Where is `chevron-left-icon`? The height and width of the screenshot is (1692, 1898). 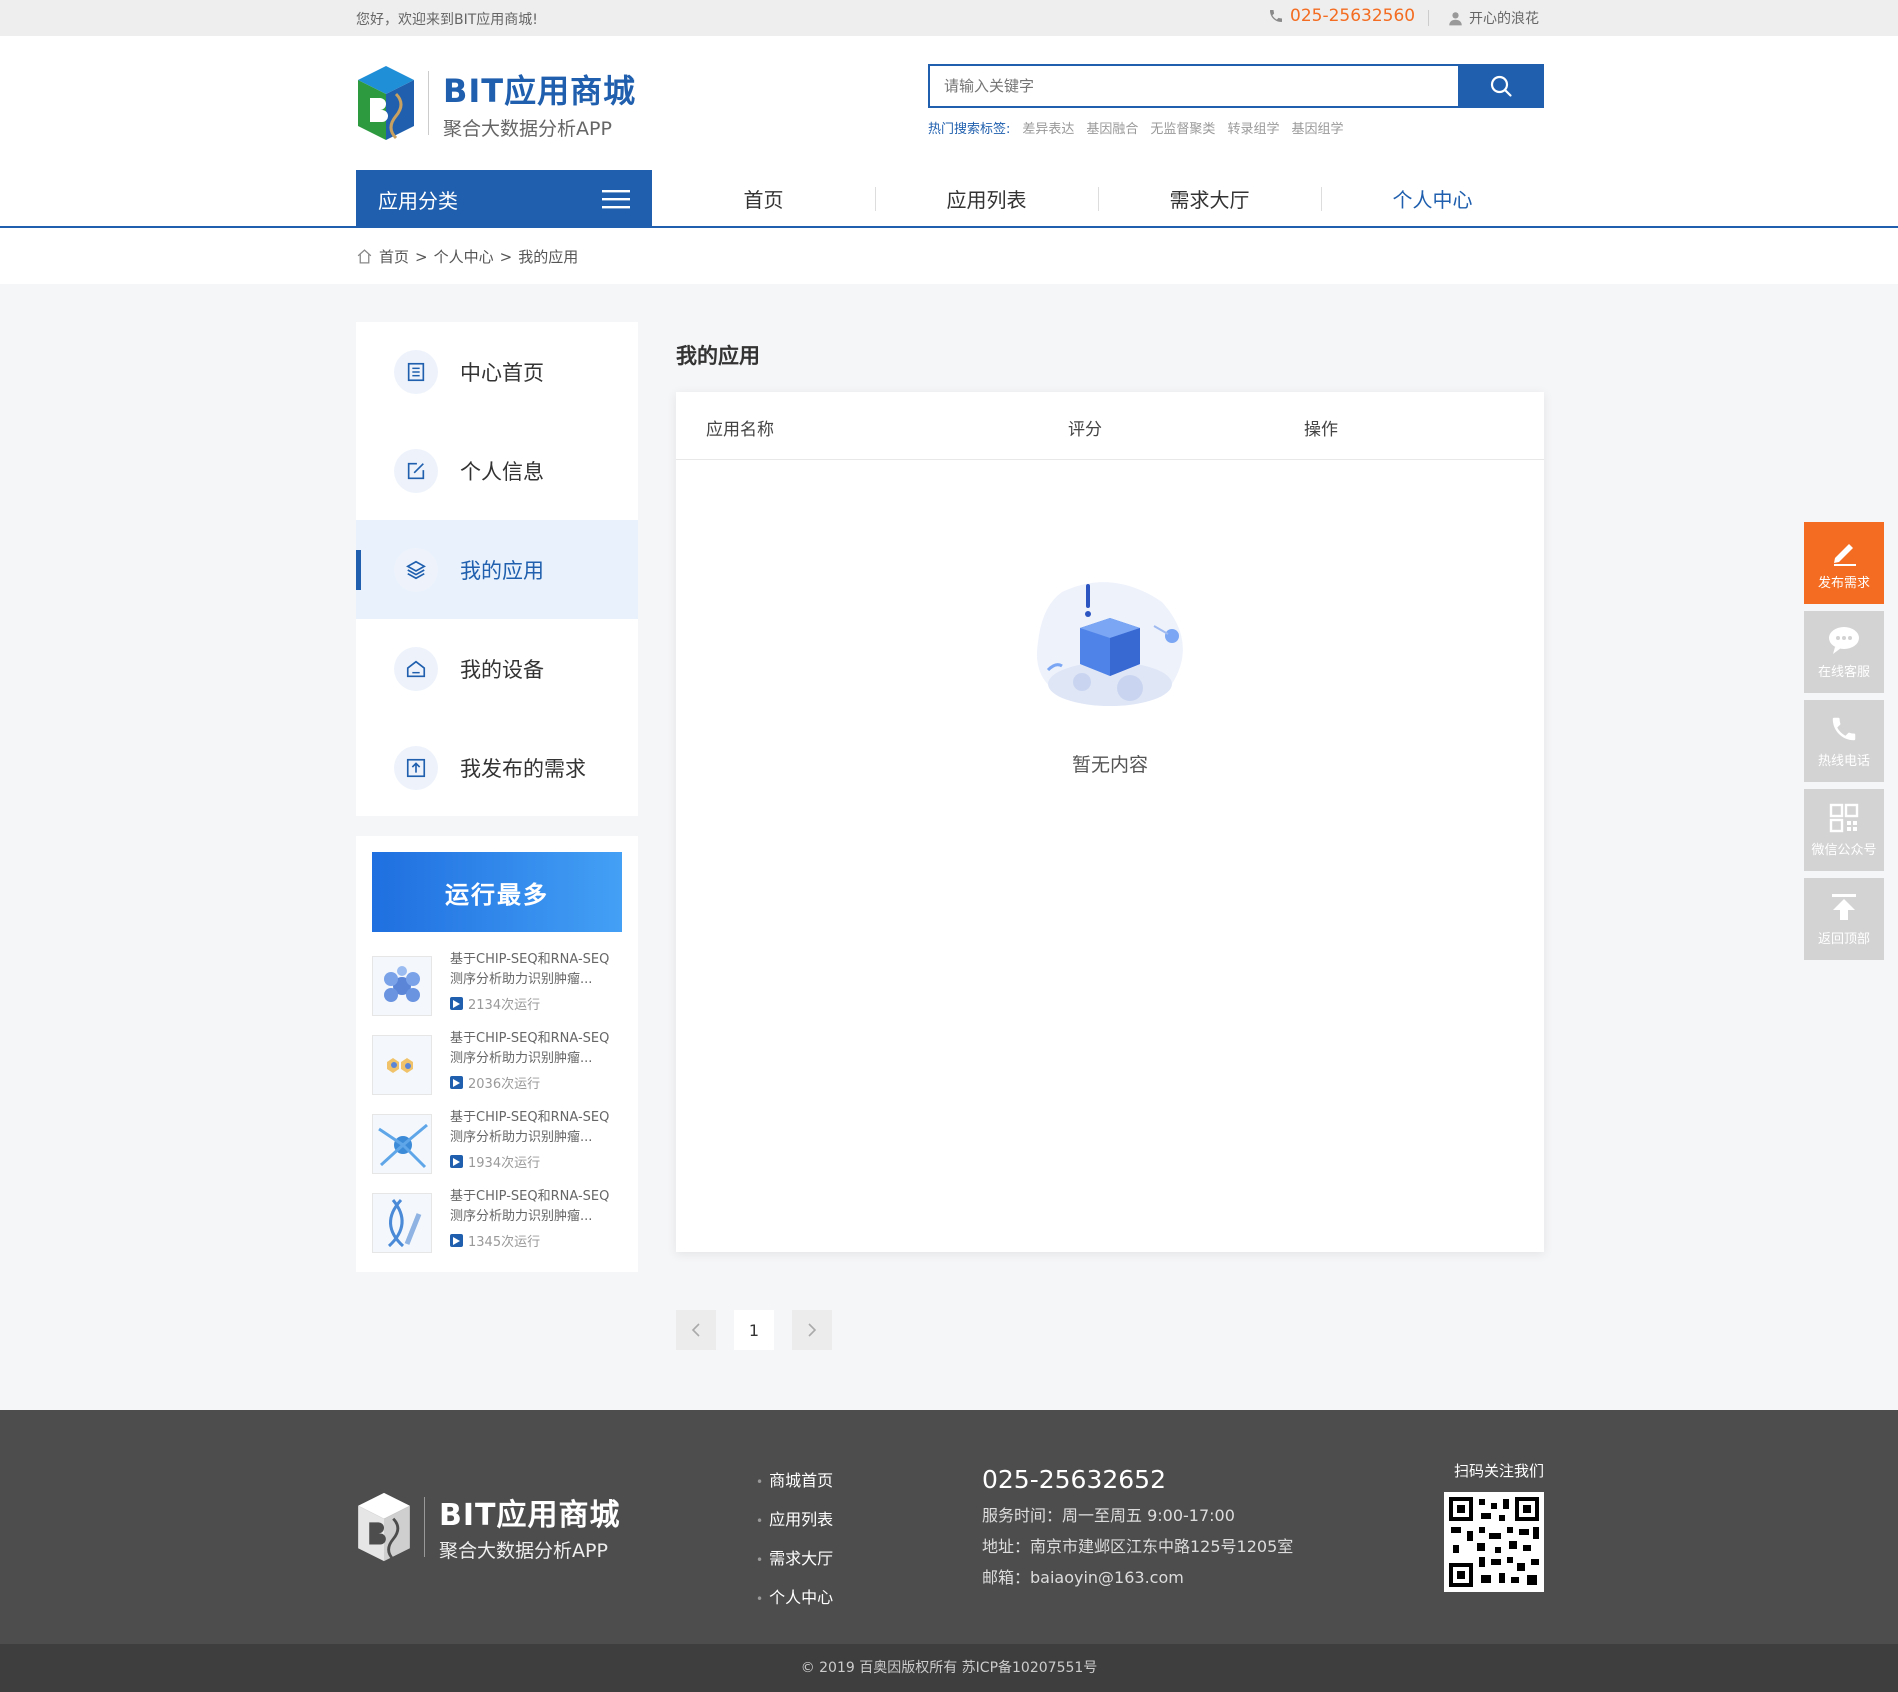
chevron-left-icon is located at coordinates (695, 1330).